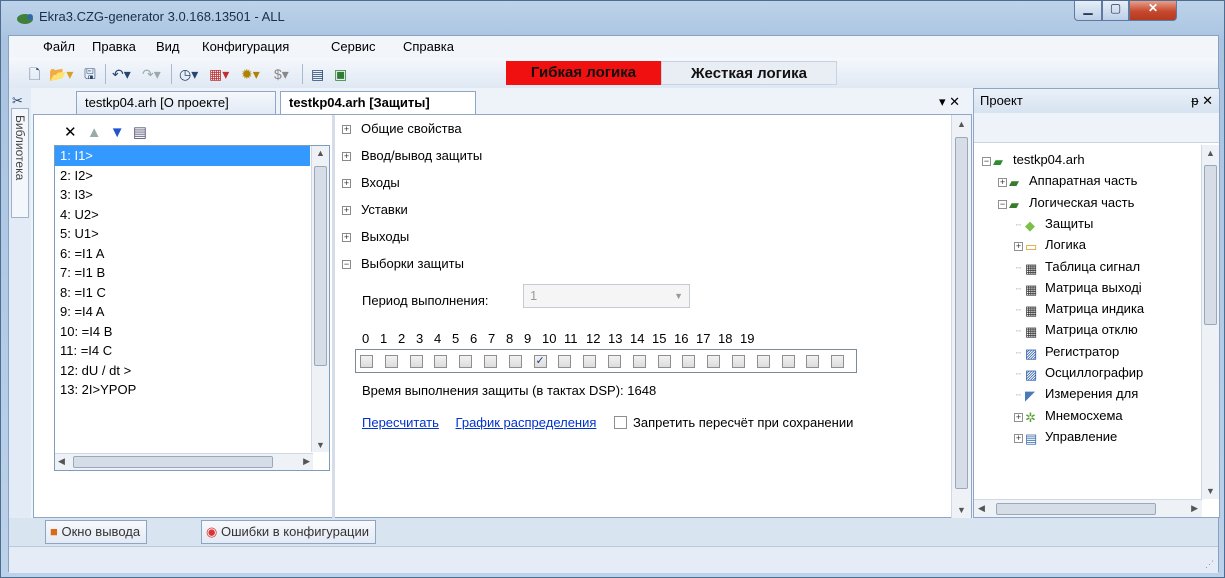  What do you see at coordinates (121, 74) in the screenshot?
I see `undo-icon: ↶▾` at bounding box center [121, 74].